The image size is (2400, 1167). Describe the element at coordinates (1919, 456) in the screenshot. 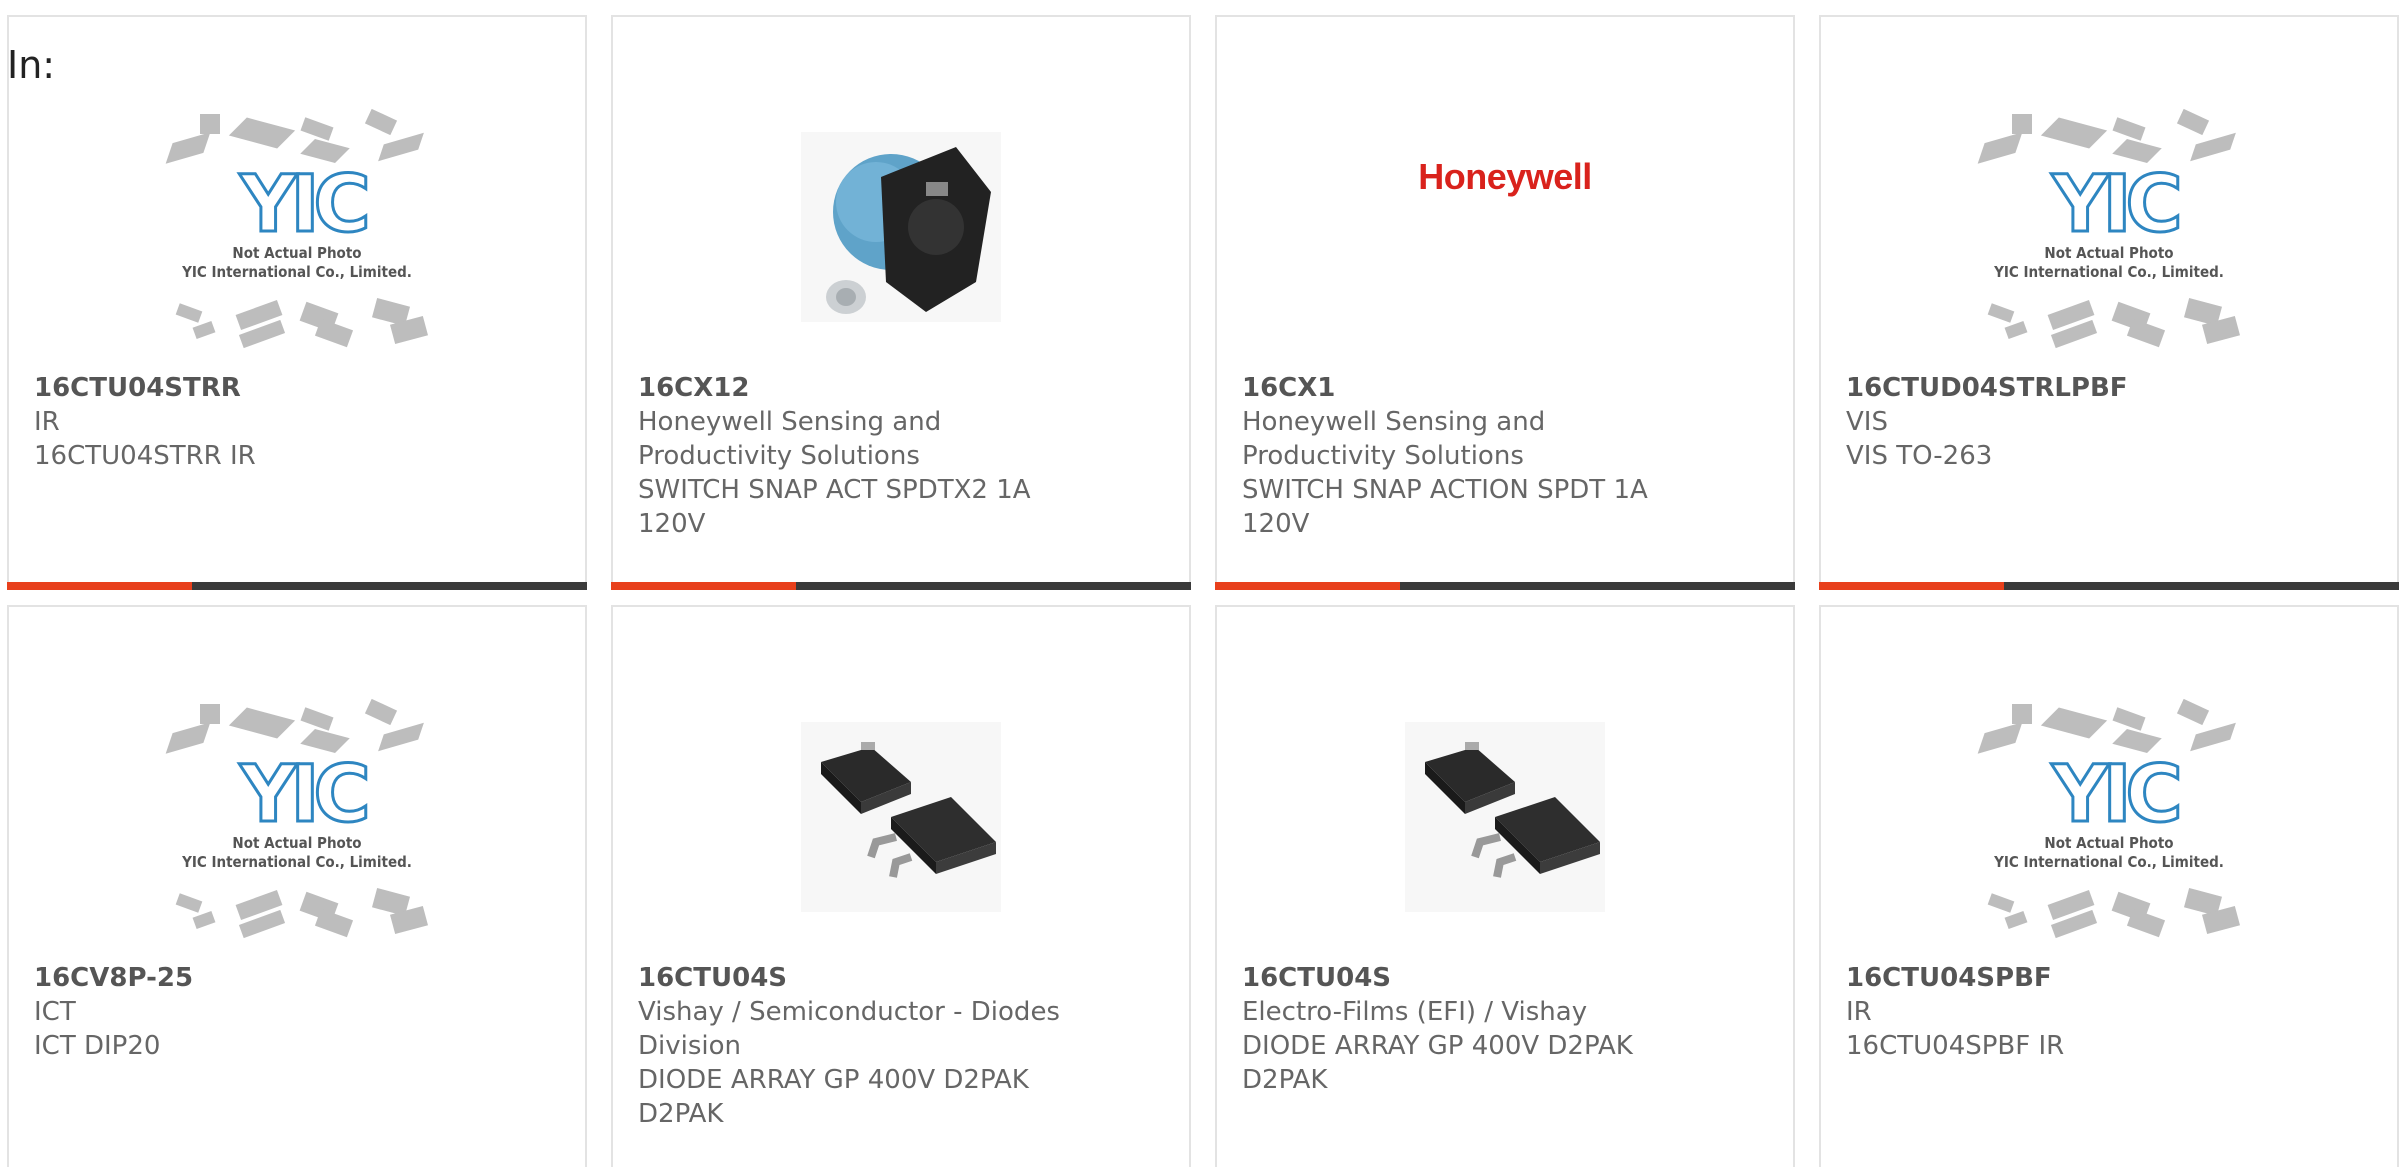

I see `description: VIS TO-263` at that location.